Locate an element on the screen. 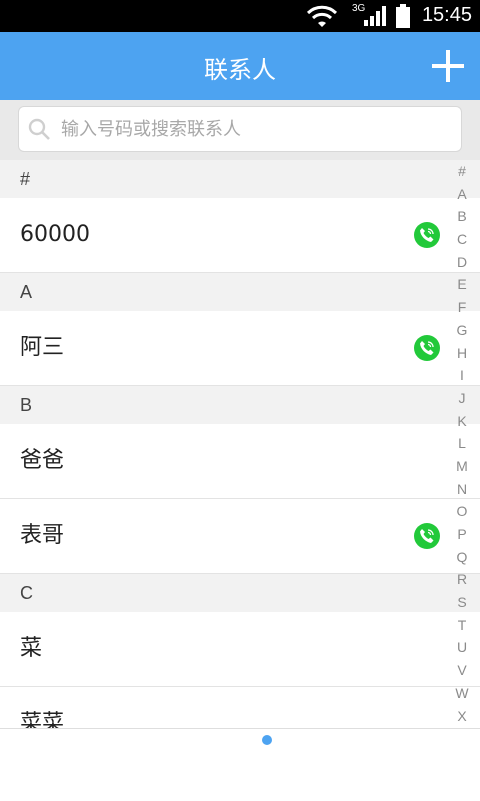 Image resolution: width=480 pixels, height=801 pixels. app-bar: 联系人 is located at coordinates (240, 66).